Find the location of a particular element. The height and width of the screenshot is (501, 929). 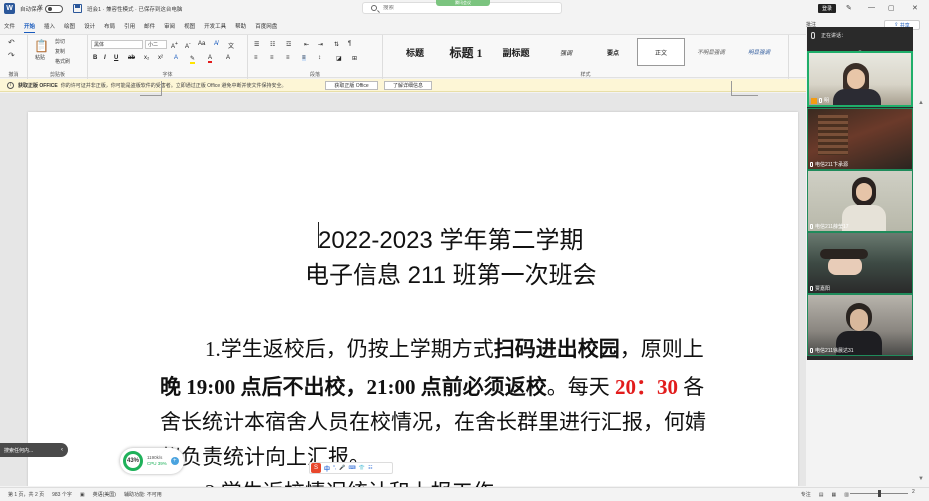

boost-icon: + is located at coordinates (174, 461).